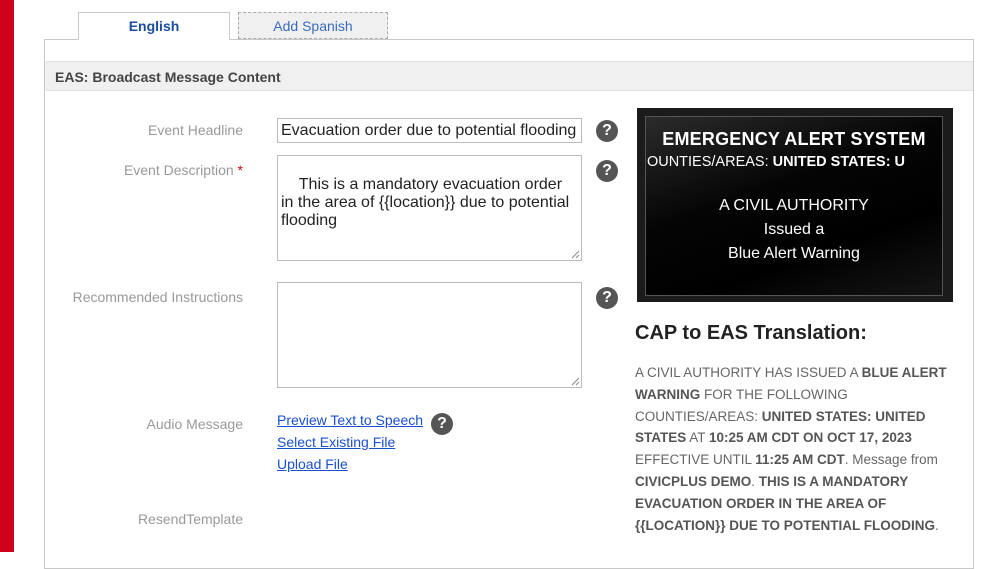 The height and width of the screenshot is (569, 994). Describe the element at coordinates (794, 139) in the screenshot. I see `eas-preview-title: EMERGENCY ALERT SYSTEM` at that location.